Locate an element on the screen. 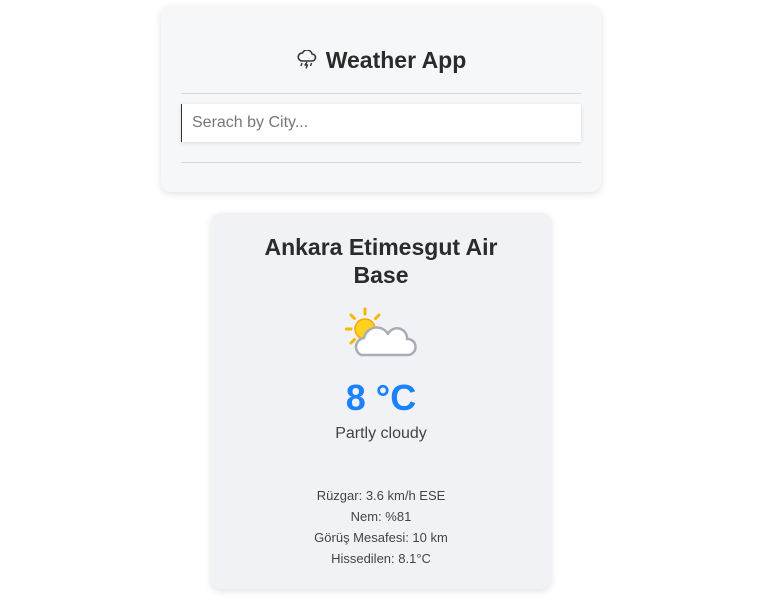 This screenshot has width=758, height=609. feels-like-info: Hissedilen: 8.1°C is located at coordinates (381, 558).